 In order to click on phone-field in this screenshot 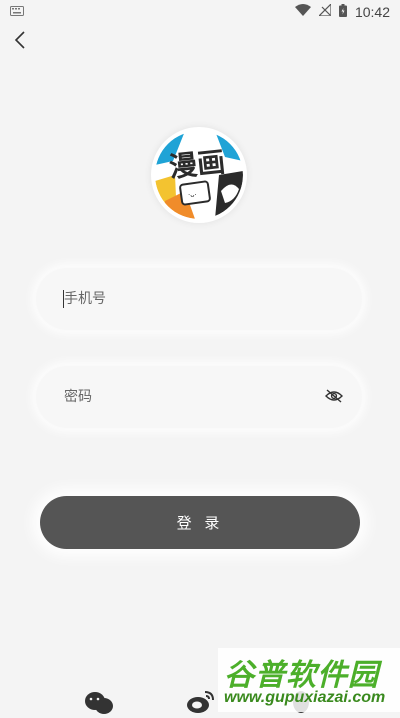, I will do `click(199, 299)`.